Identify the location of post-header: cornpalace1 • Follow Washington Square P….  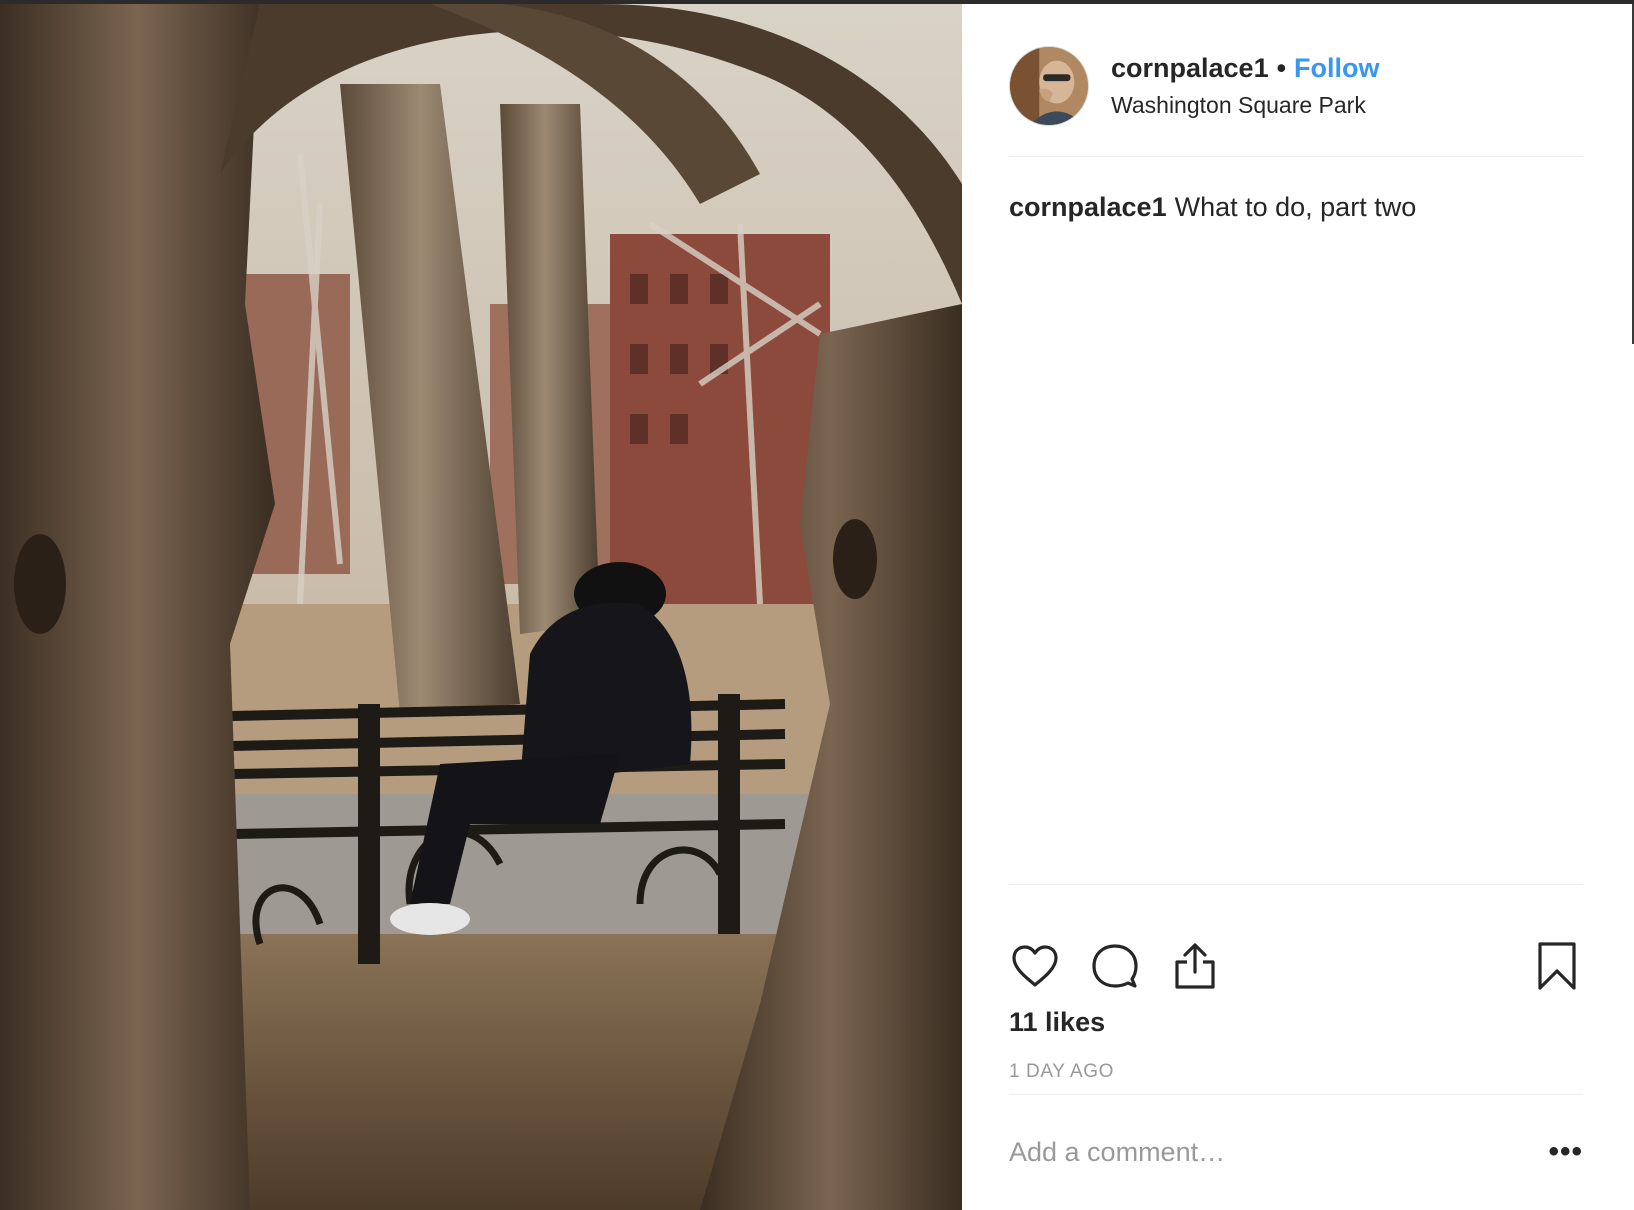
(1299, 86).